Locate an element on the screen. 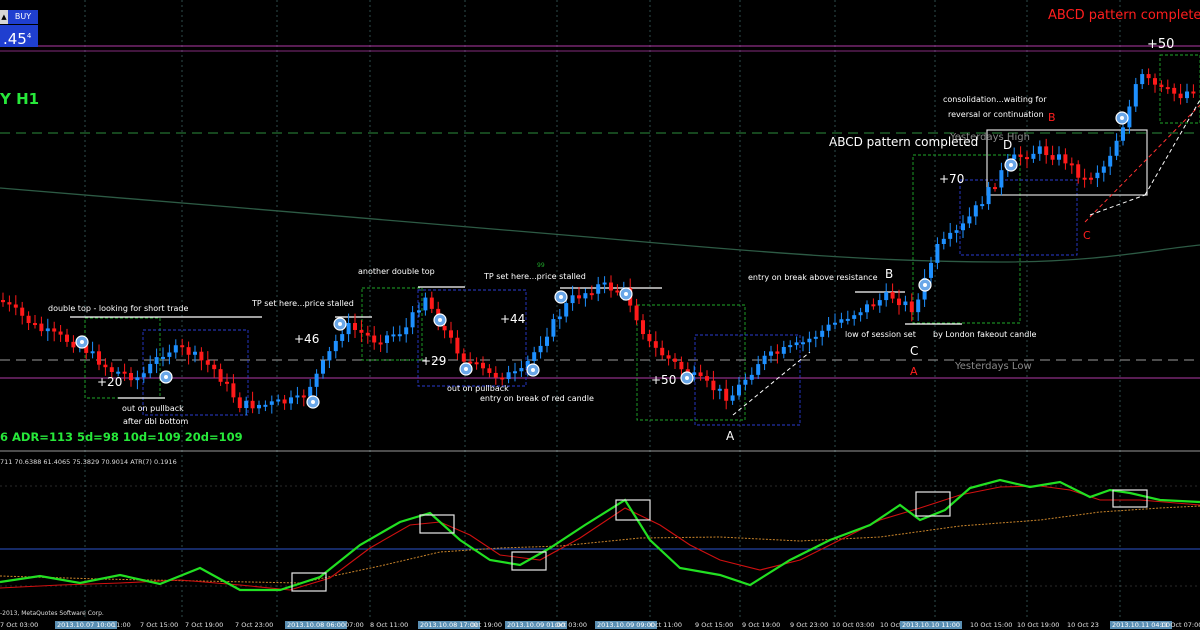 The width and height of the screenshot is (1200, 630). time-axis-tick: 7 Oct 19:00 is located at coordinates (204, 625).